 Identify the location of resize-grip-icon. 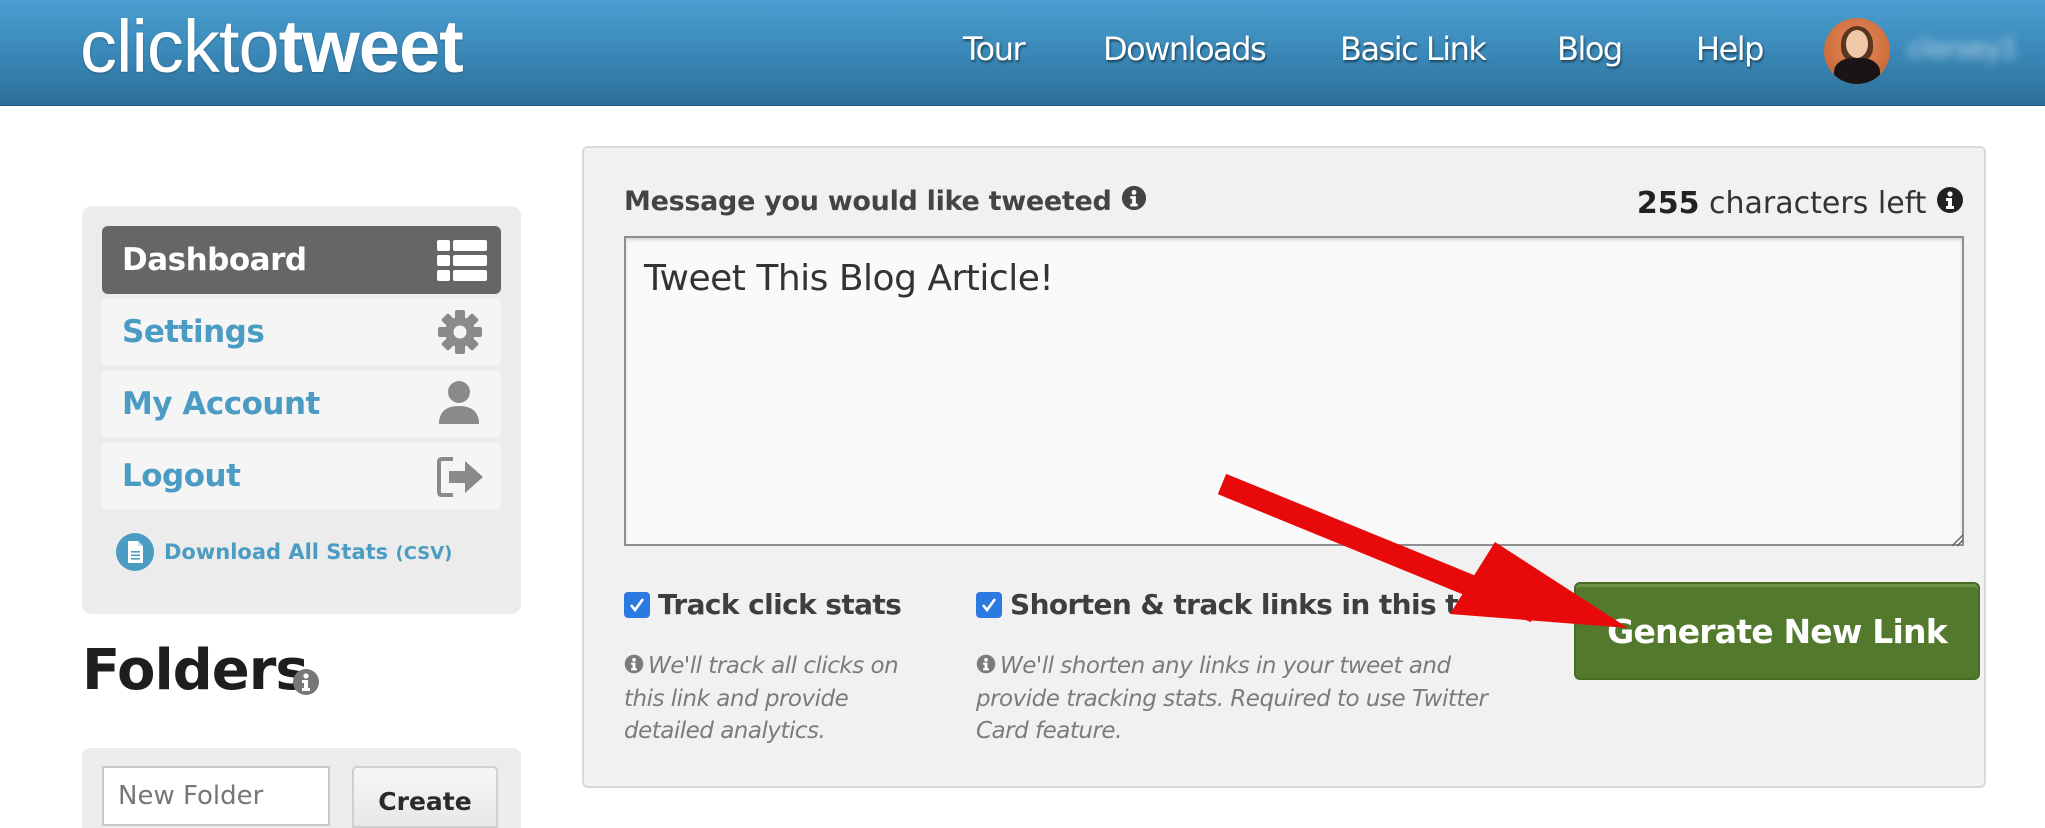
(1957, 539).